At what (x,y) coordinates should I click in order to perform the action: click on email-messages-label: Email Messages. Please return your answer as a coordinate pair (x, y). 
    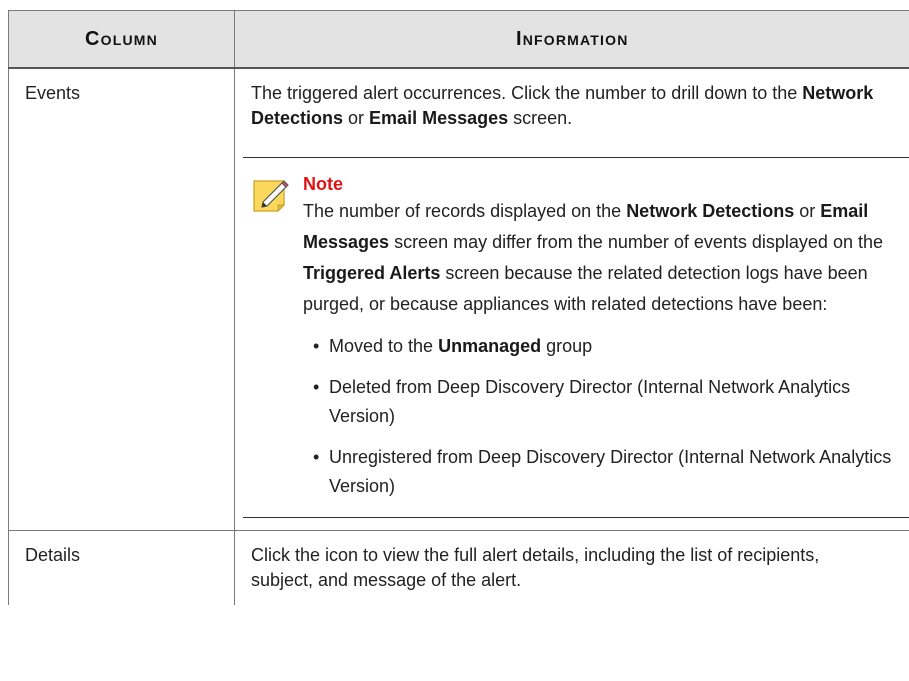
    Looking at the image, I should click on (439, 118).